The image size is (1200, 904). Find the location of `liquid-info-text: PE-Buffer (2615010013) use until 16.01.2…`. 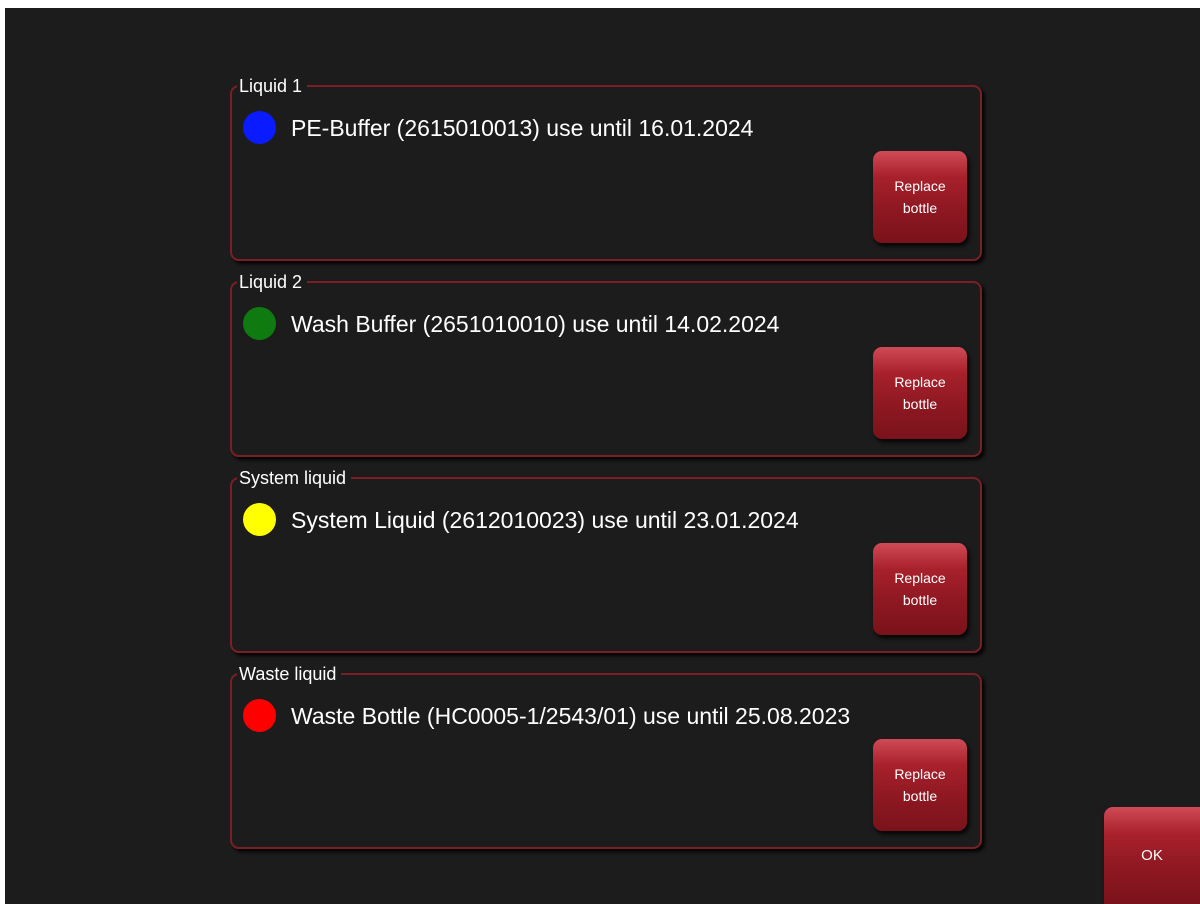

liquid-info-text: PE-Buffer (2615010013) use until 16.01.2… is located at coordinates (522, 128).